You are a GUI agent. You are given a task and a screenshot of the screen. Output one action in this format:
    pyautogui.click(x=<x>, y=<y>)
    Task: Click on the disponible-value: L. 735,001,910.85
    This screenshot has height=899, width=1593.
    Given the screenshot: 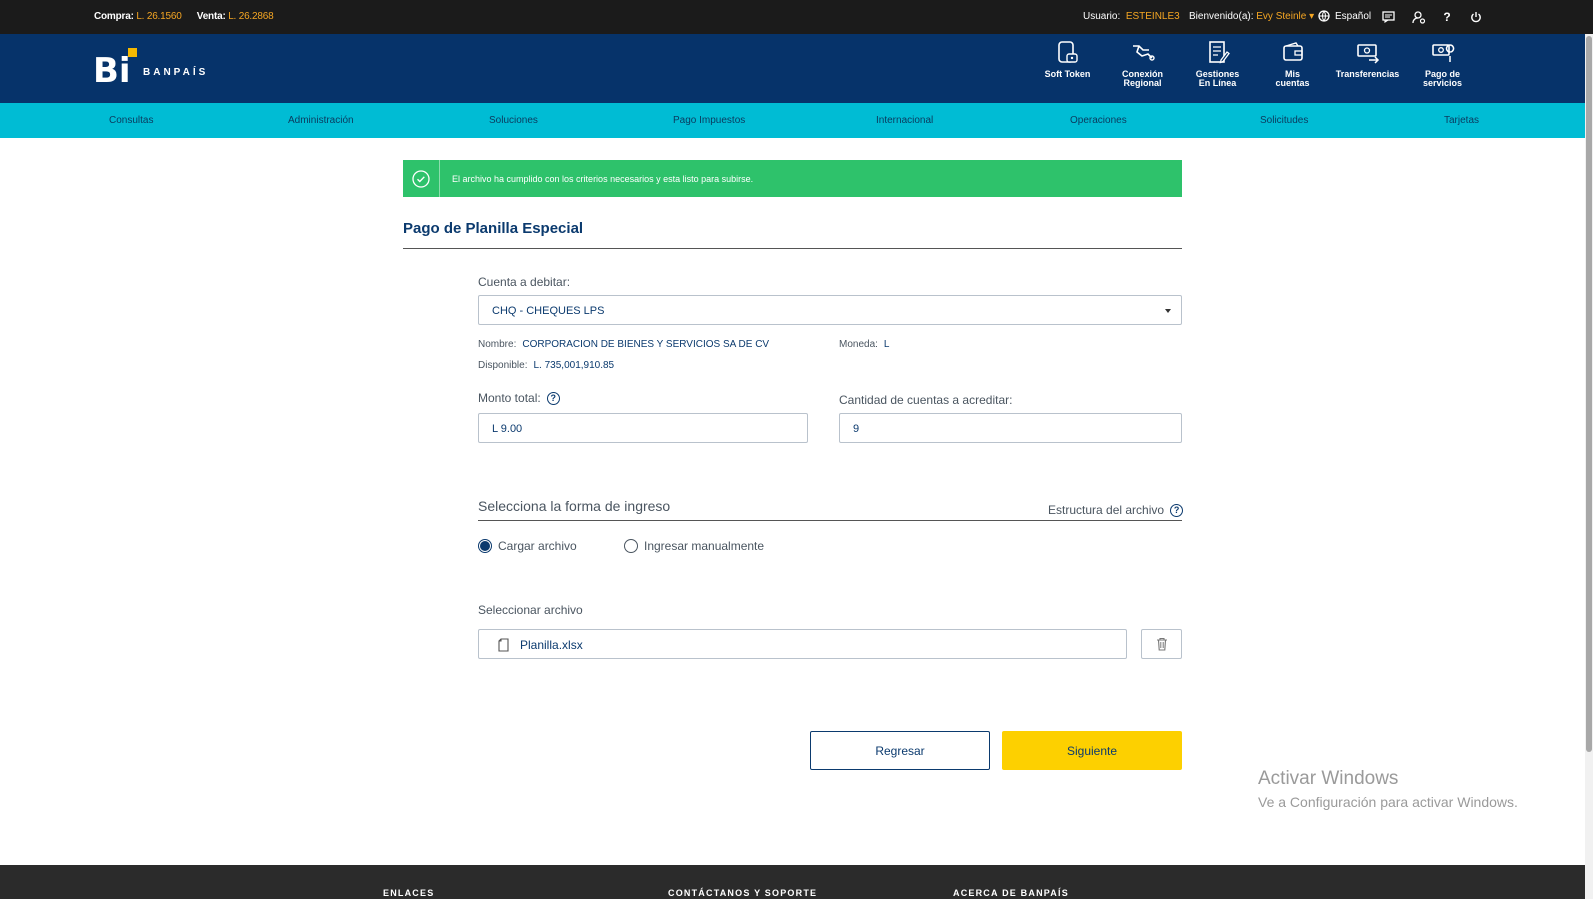 What is the action you would take?
    pyautogui.click(x=574, y=365)
    